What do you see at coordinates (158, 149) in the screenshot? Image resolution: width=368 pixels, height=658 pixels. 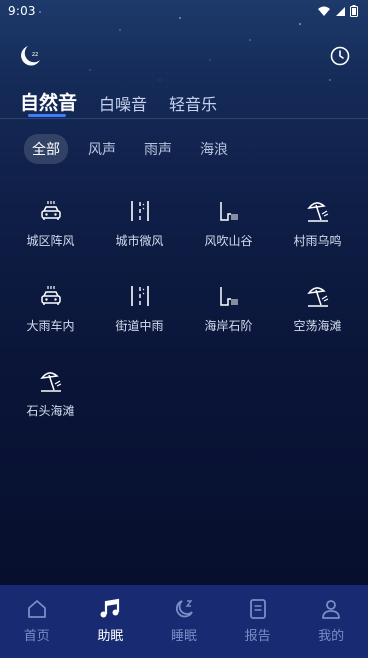 I see `filter-rain: 雨声` at bounding box center [158, 149].